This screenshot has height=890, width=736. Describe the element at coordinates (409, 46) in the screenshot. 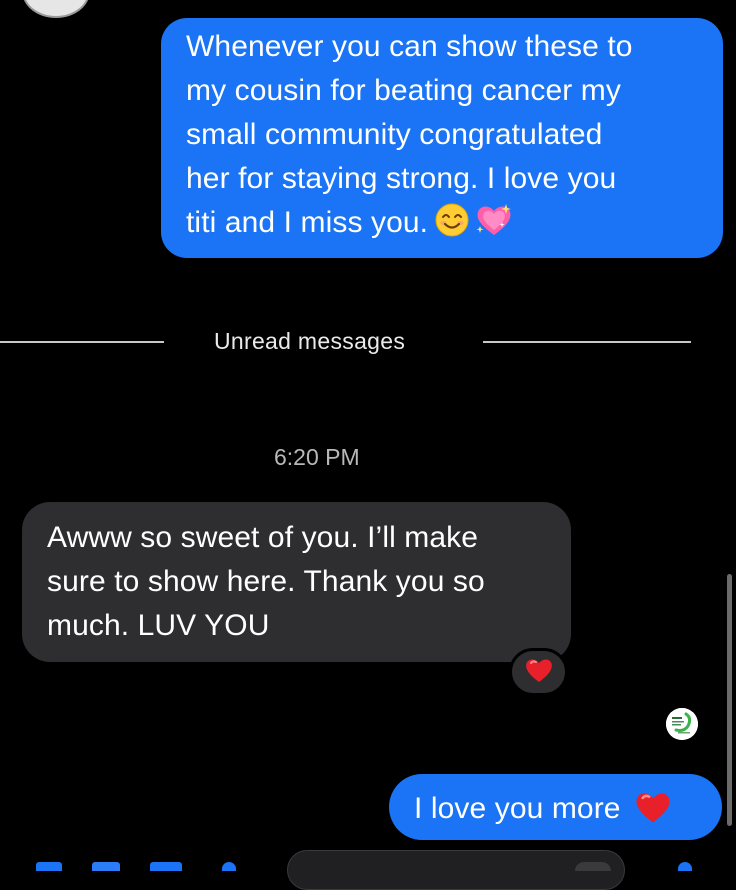

I see `message-line: Whenever you can show these to` at that location.